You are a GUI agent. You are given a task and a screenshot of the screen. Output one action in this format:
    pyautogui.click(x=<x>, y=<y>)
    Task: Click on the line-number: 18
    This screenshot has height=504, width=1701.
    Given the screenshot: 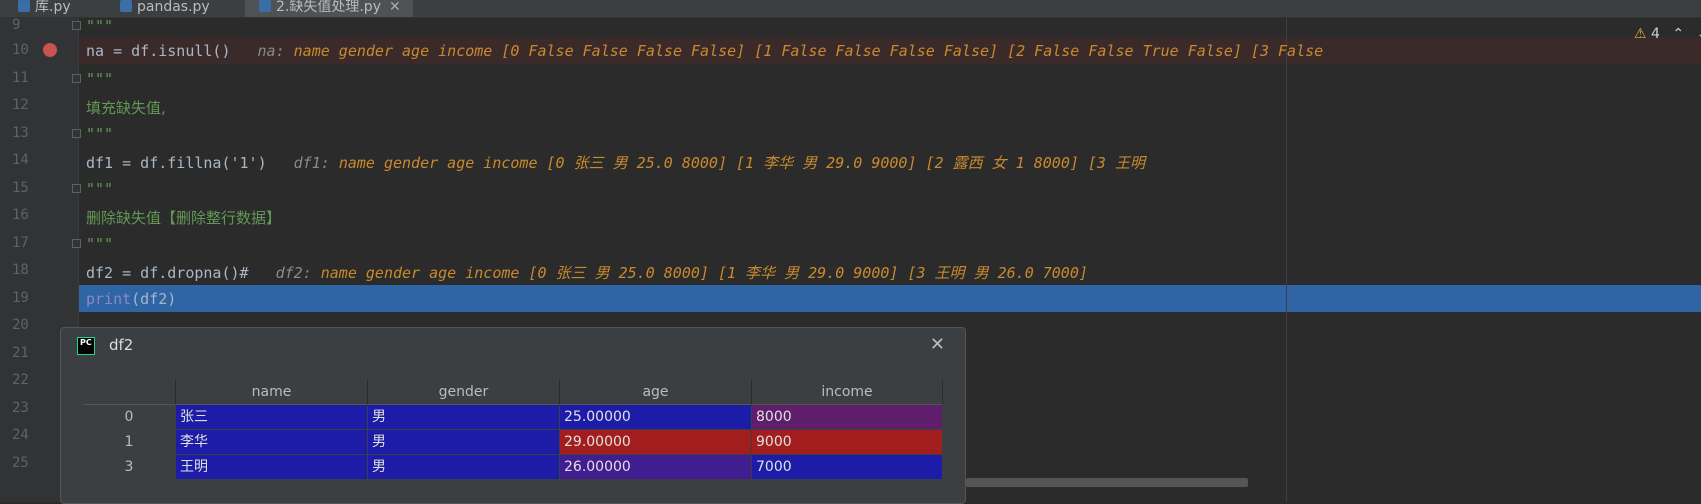 What is the action you would take?
    pyautogui.click(x=20, y=270)
    